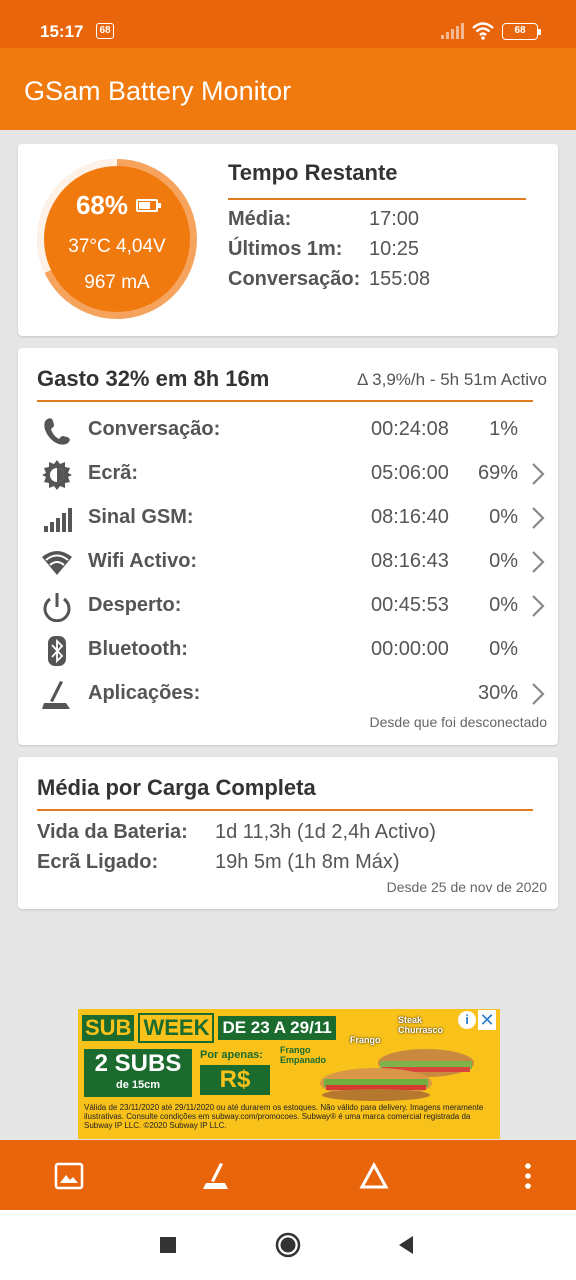 The height and width of the screenshot is (1280, 576). What do you see at coordinates (288, 430) in the screenshot?
I see `usage-row-talk: Conversação: 00:24:08 1%` at bounding box center [288, 430].